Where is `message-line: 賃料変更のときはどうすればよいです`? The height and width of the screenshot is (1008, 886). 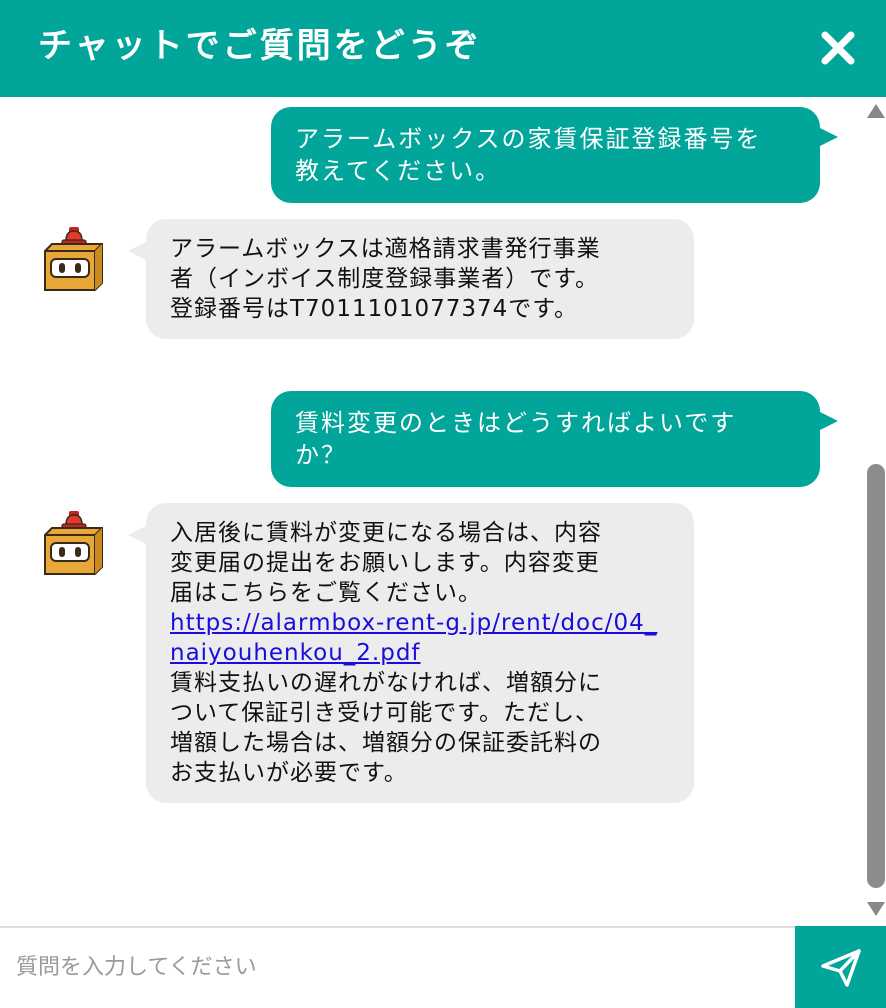
message-line: 賃料変更のときはどうすればよいです is located at coordinates (516, 423).